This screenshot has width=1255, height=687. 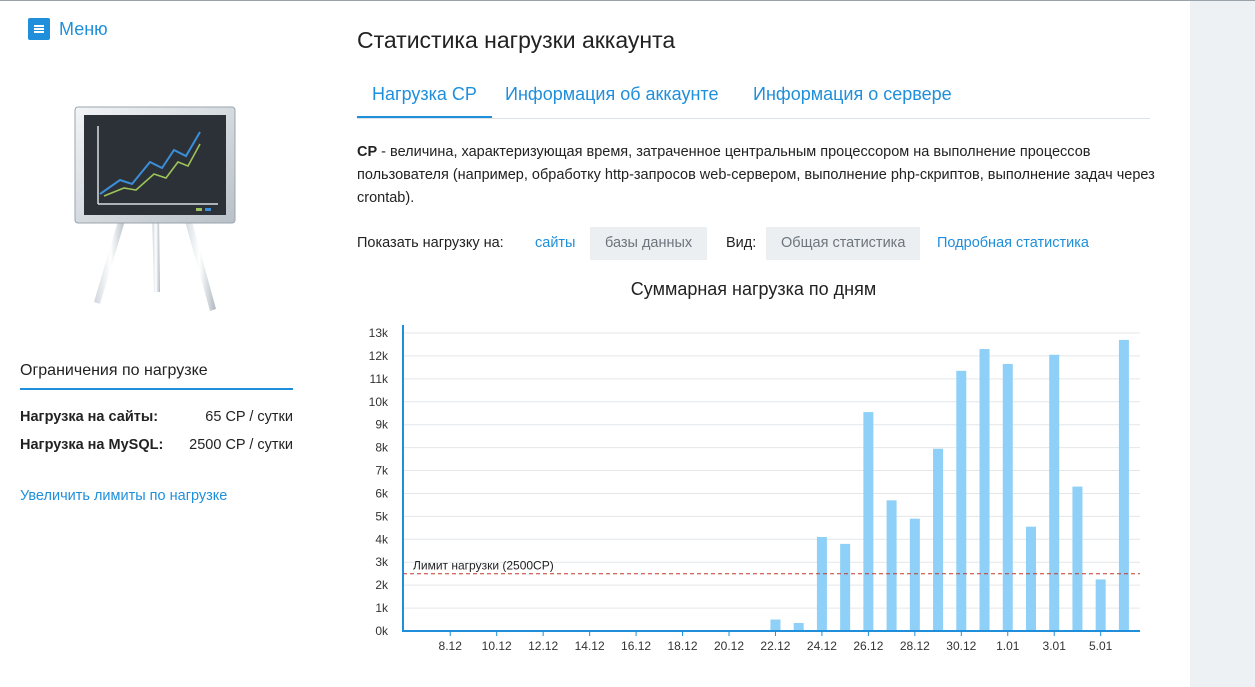 What do you see at coordinates (741, 243) in the screenshot?
I see `view-label: Вид:` at bounding box center [741, 243].